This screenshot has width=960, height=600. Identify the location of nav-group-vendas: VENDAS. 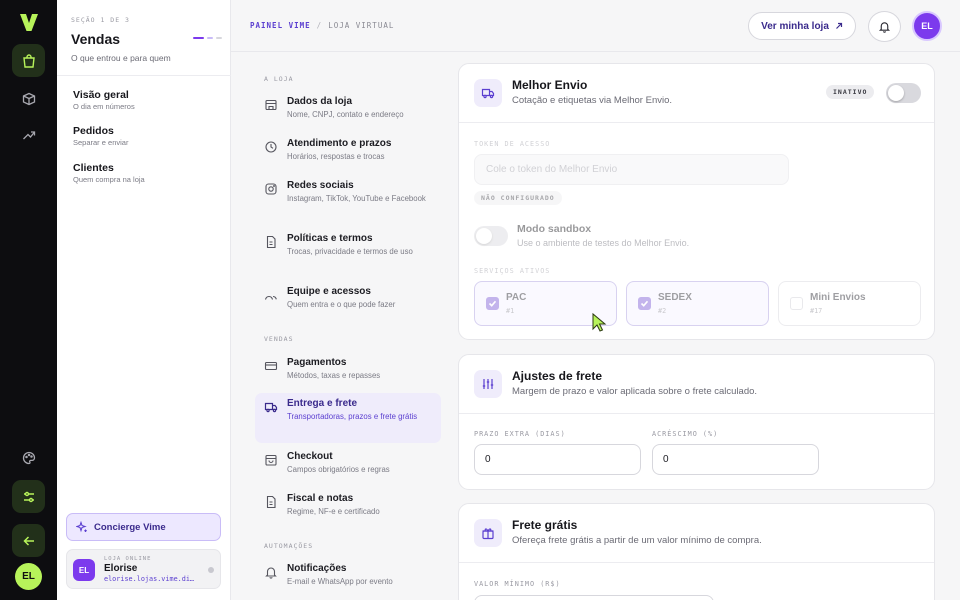
(279, 339).